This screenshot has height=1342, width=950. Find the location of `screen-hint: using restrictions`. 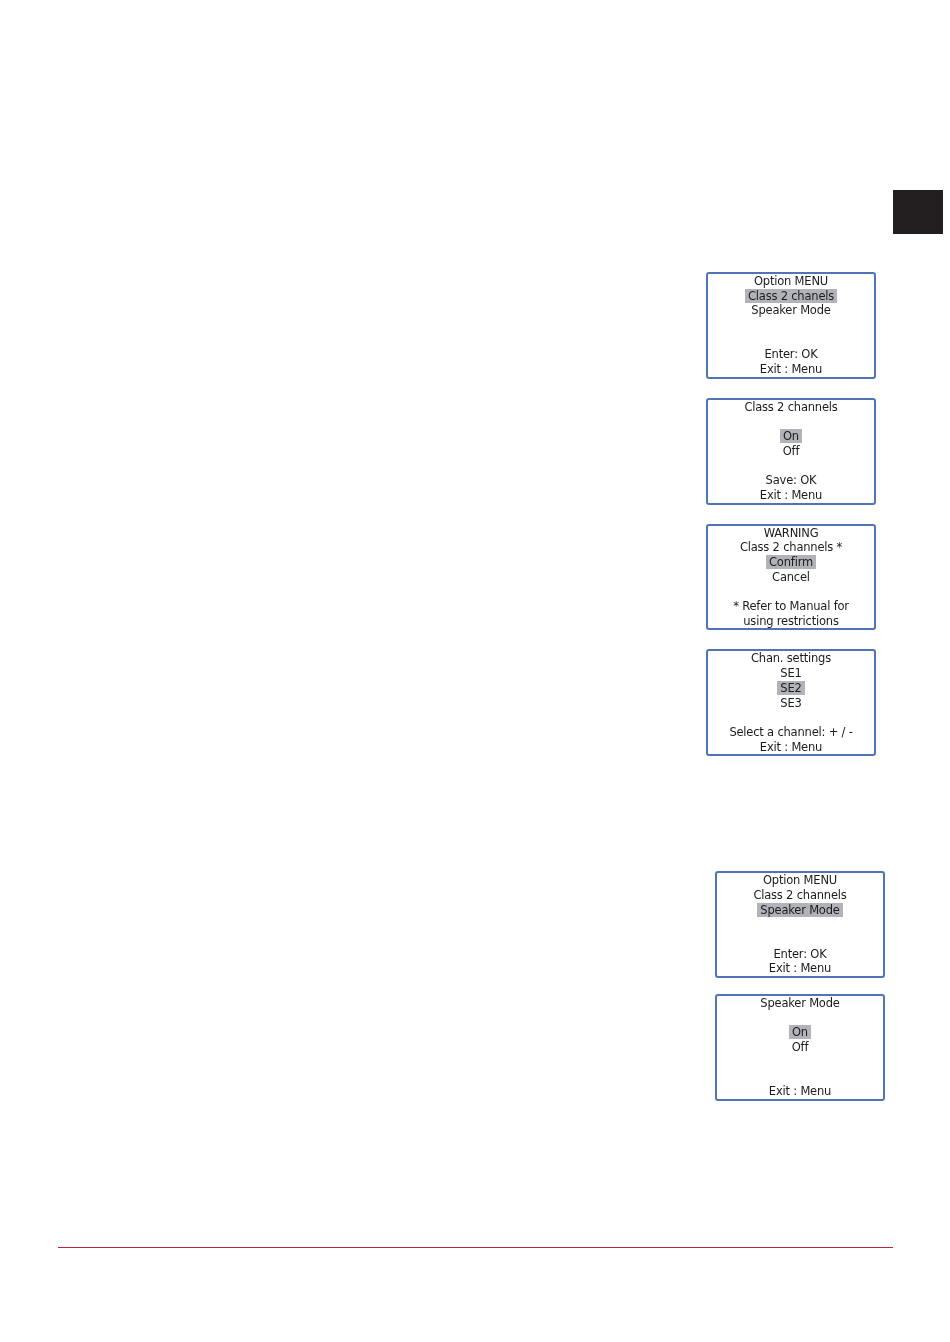

screen-hint: using restrictions is located at coordinates (791, 620).